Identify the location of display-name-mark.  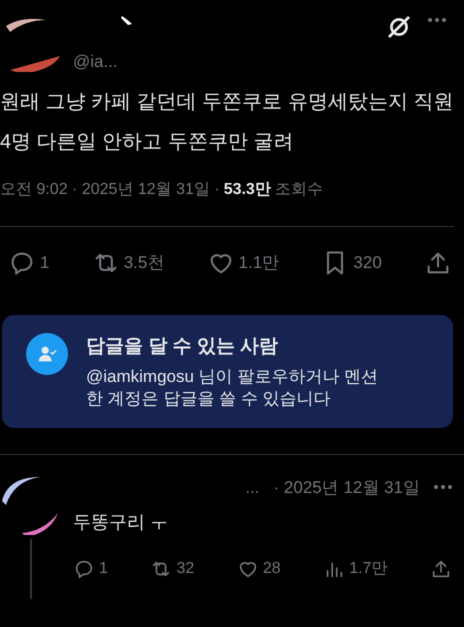
(127, 20).